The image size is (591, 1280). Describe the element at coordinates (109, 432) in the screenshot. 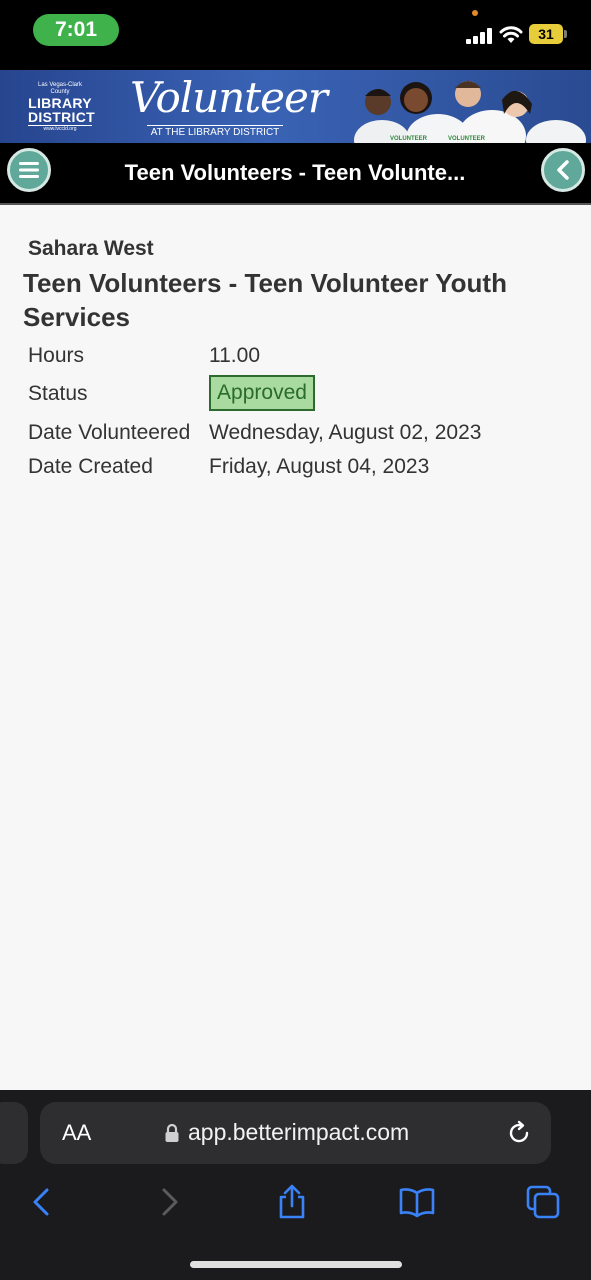

I see `date-volunteered-label: Date Volunteered` at that location.